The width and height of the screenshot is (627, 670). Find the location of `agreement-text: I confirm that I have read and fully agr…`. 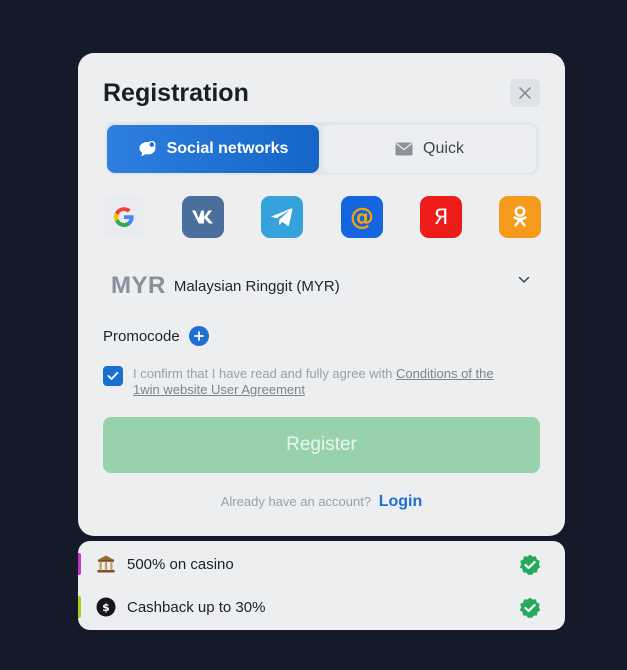

agreement-text: I confirm that I have read and fully agr… is located at coordinates (328, 382).